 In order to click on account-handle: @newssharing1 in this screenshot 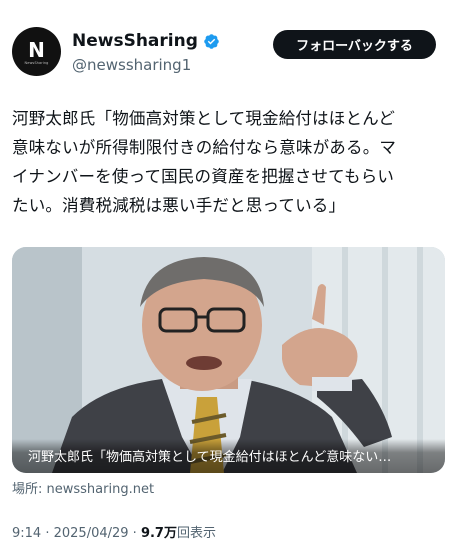, I will do `click(131, 65)`.